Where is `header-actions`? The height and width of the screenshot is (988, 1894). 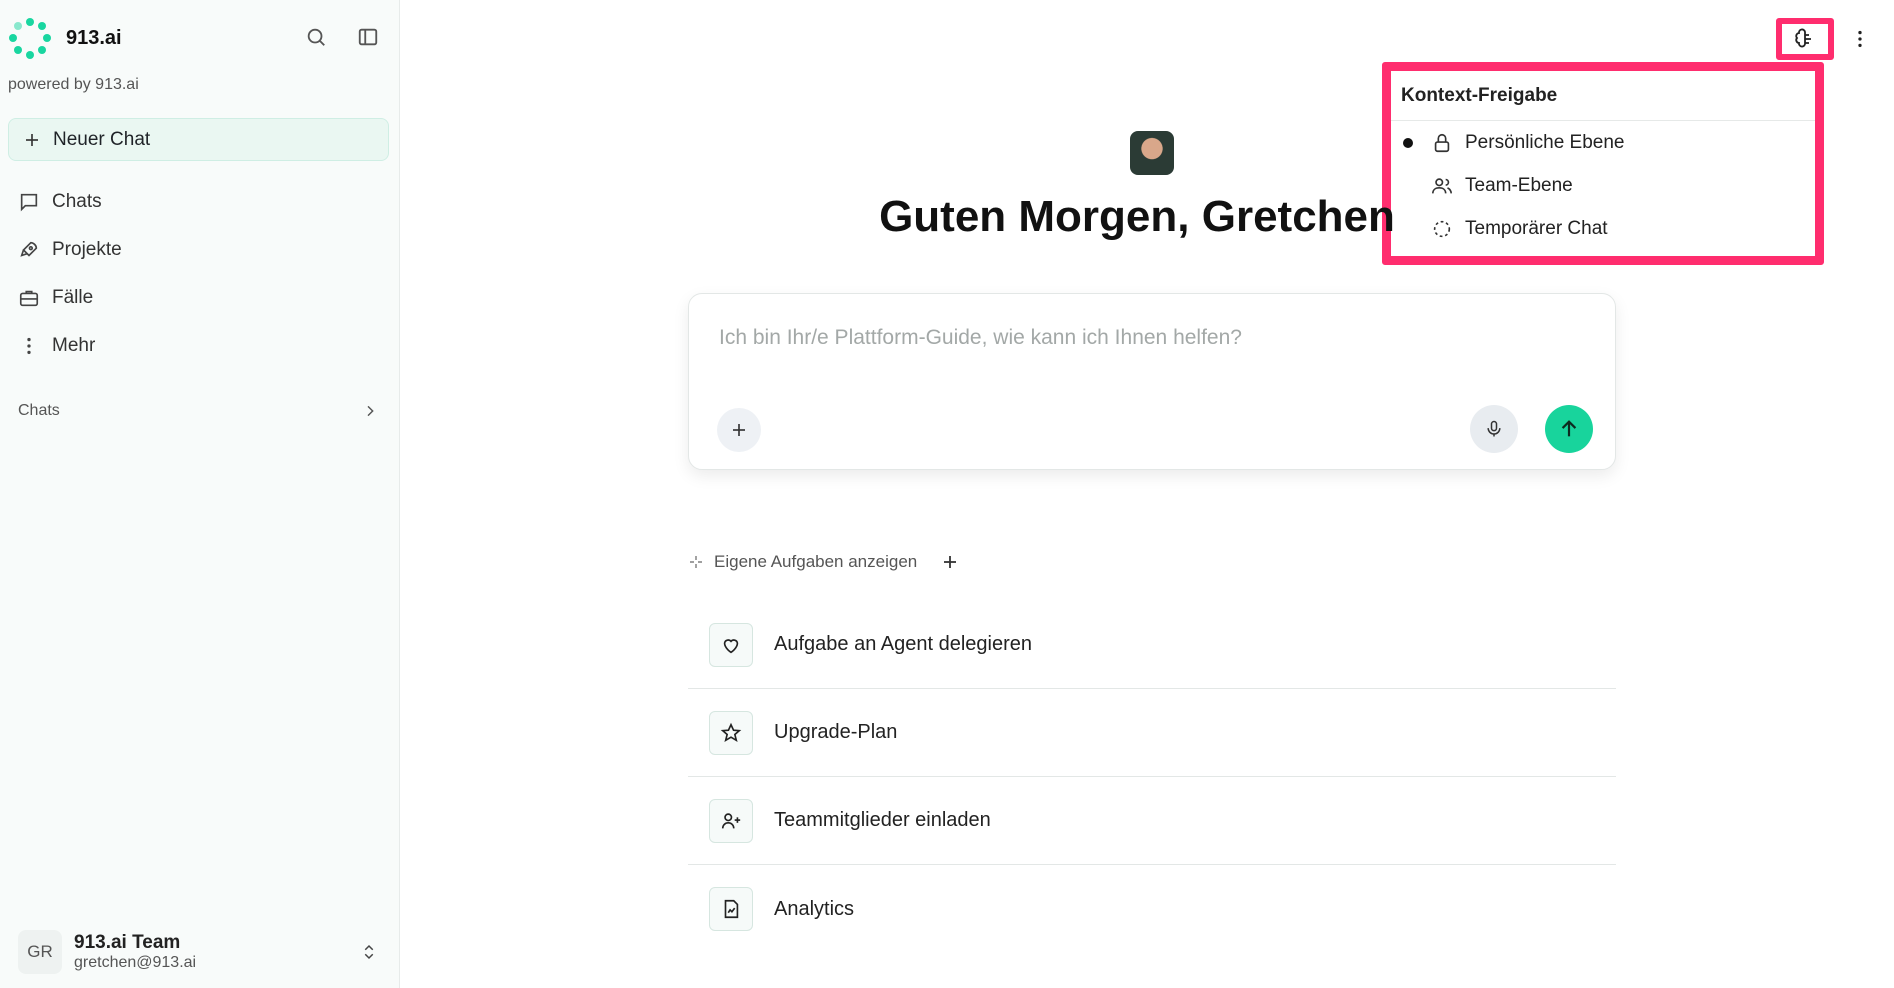
header-actions is located at coordinates (1828, 39).